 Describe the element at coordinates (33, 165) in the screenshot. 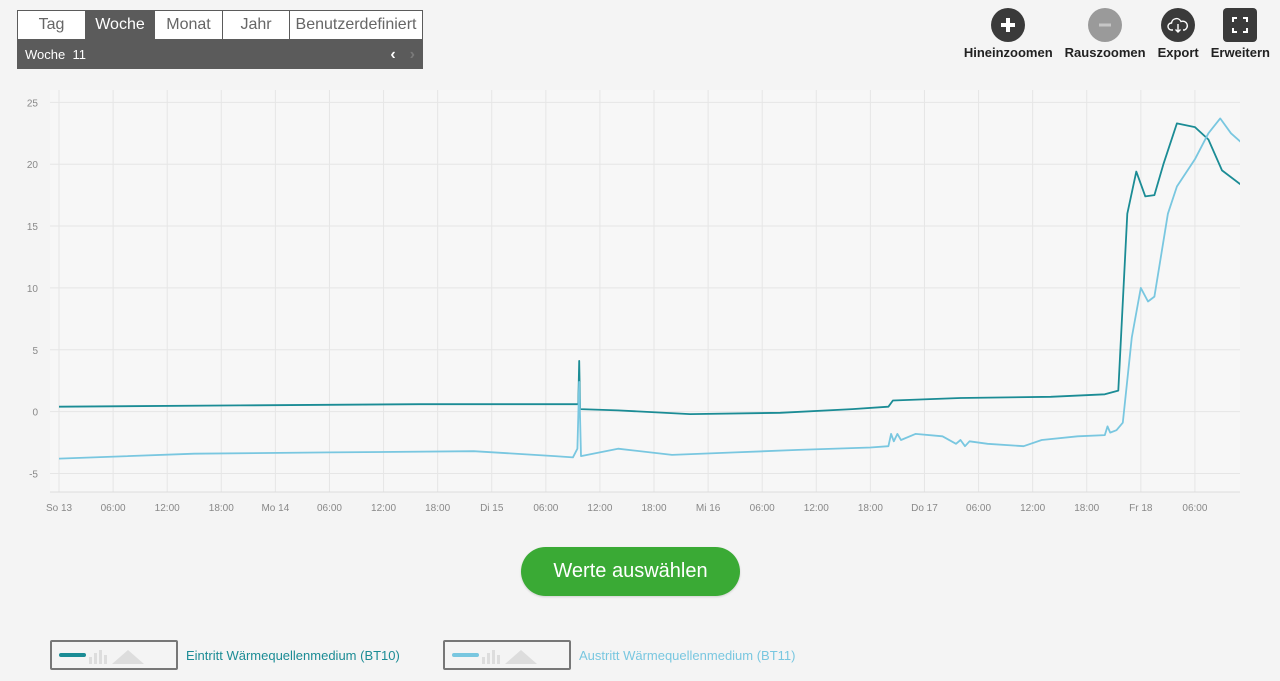

I see `y-tick-label: 20` at that location.